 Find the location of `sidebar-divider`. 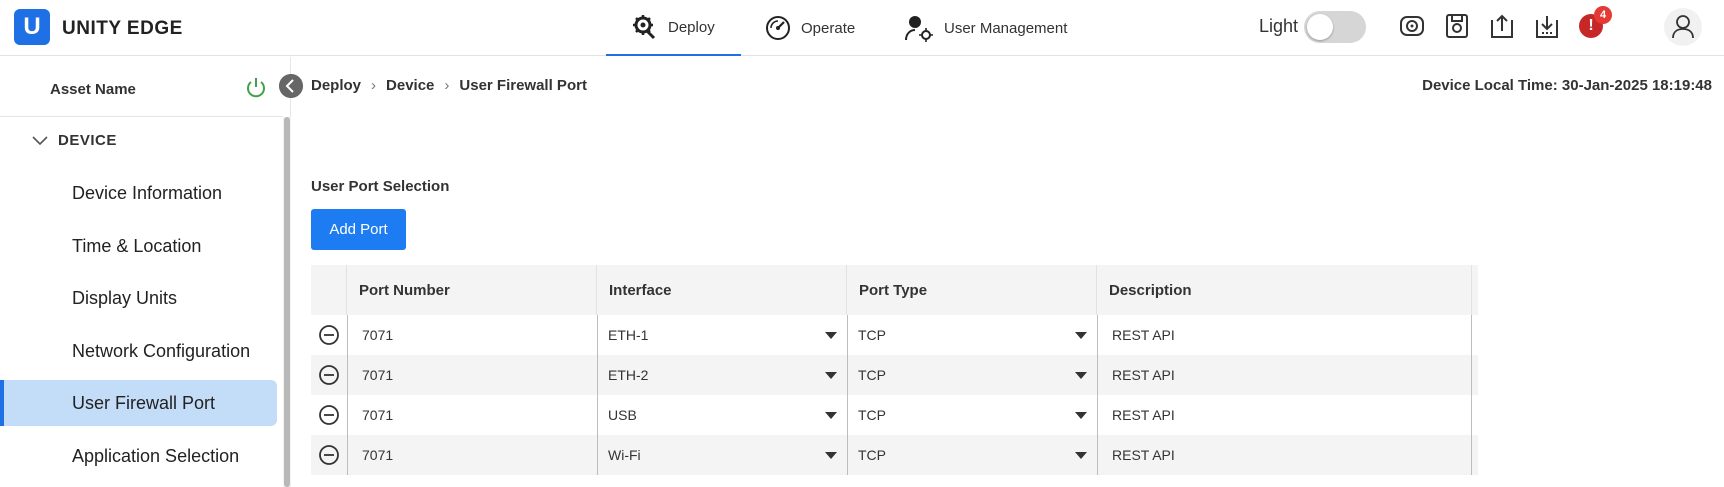

sidebar-divider is located at coordinates (141, 116).